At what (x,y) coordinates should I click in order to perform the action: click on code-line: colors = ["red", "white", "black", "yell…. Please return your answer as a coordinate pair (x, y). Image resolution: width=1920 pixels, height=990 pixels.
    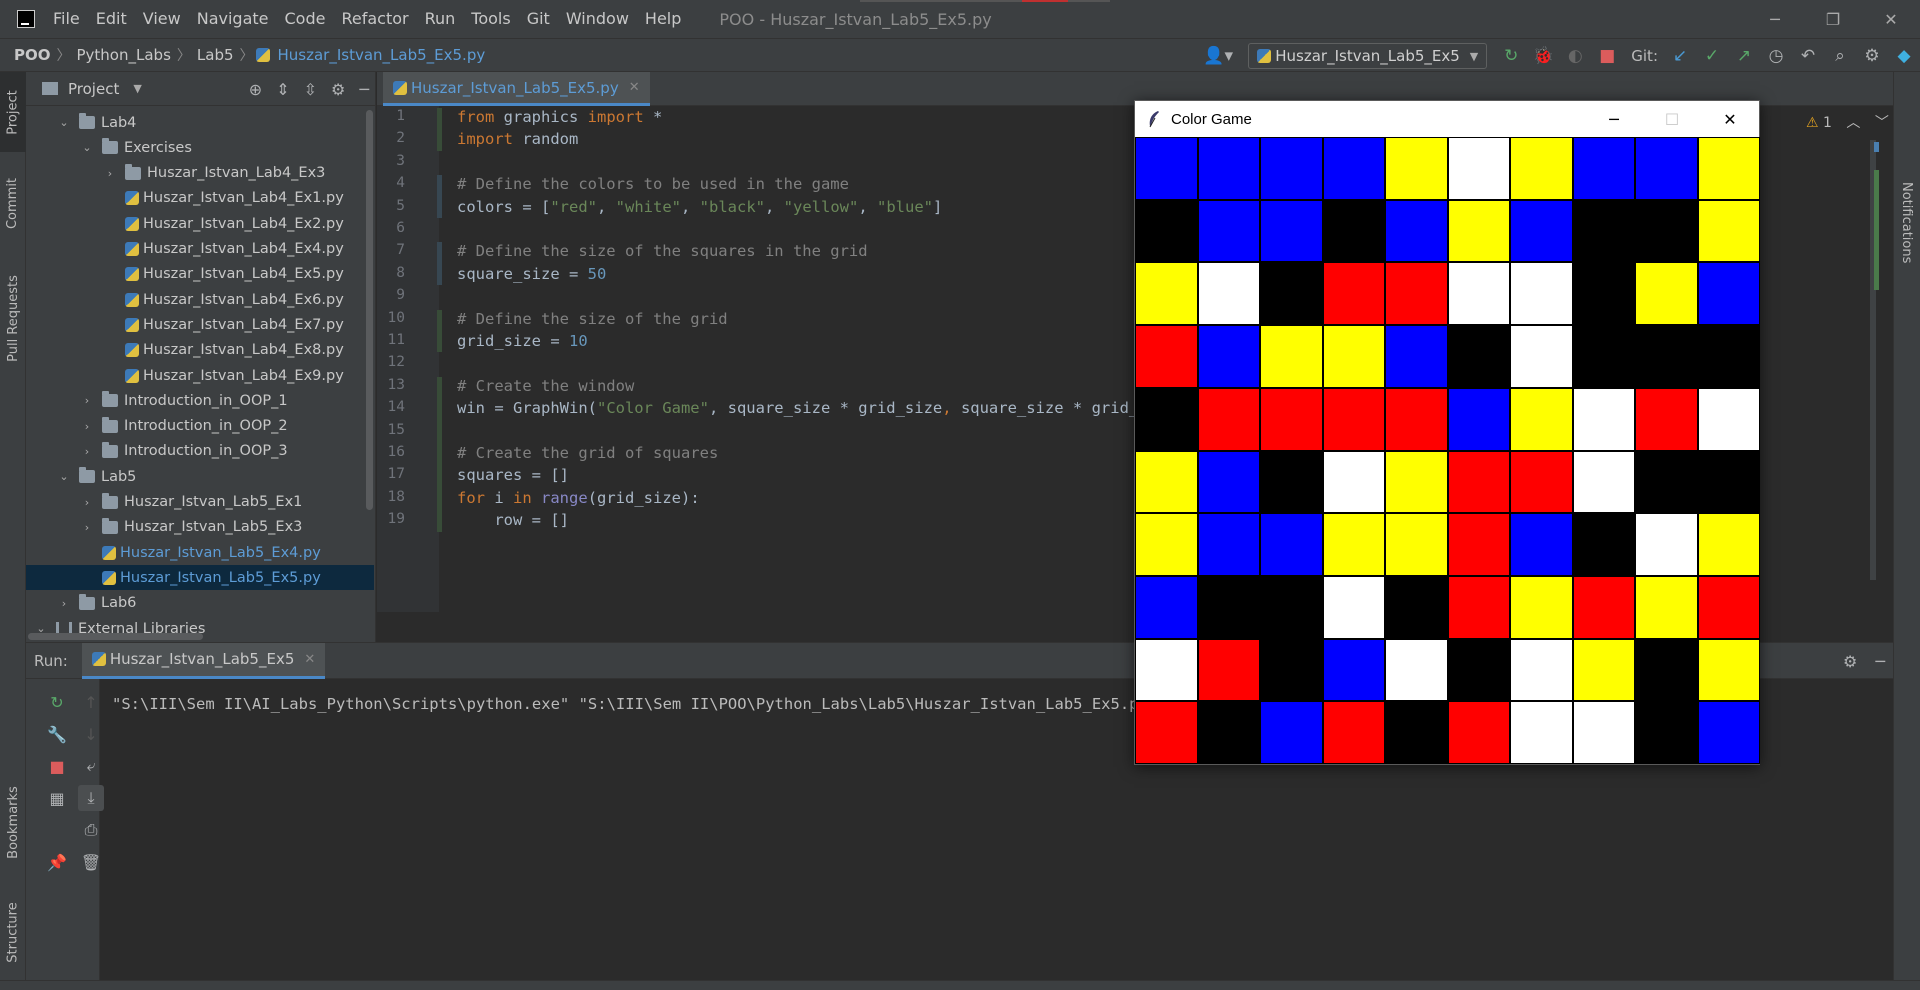
    Looking at the image, I should click on (699, 207).